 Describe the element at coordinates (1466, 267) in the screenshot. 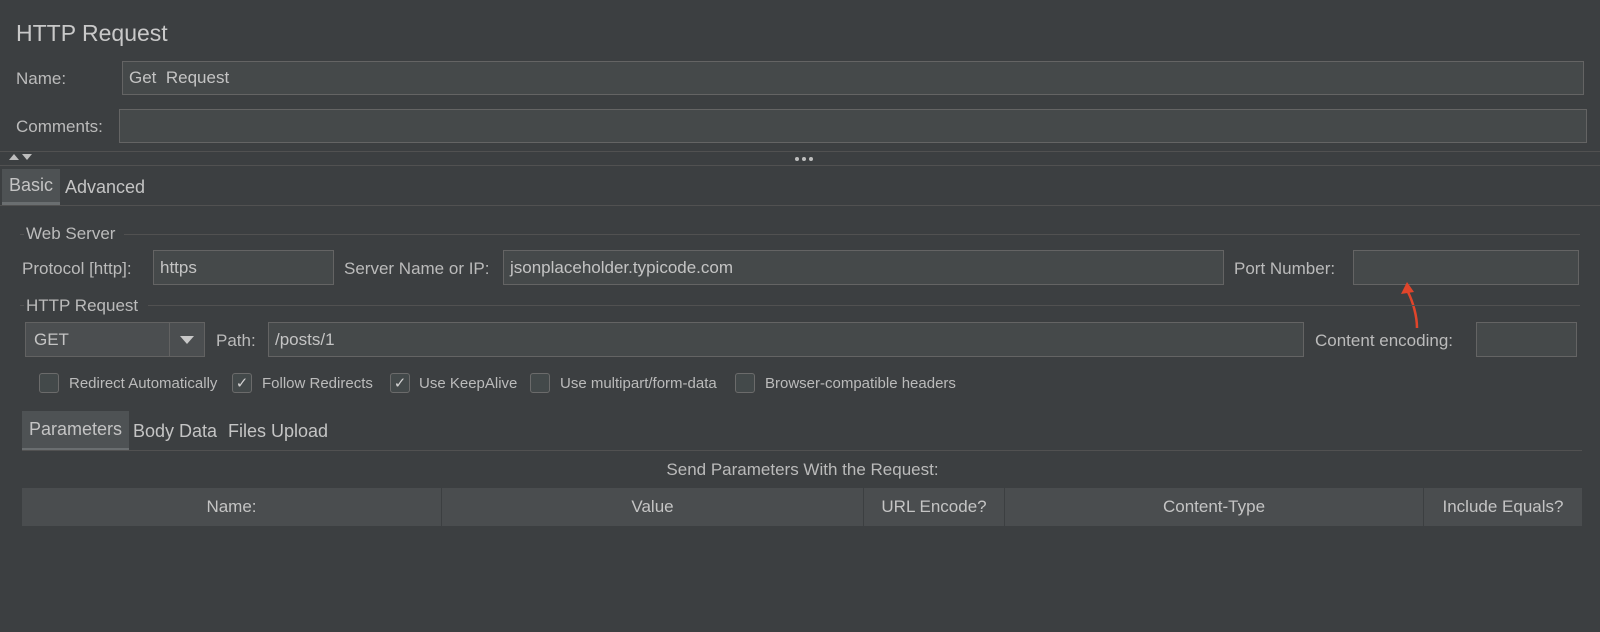

I see `port-number-input` at that location.